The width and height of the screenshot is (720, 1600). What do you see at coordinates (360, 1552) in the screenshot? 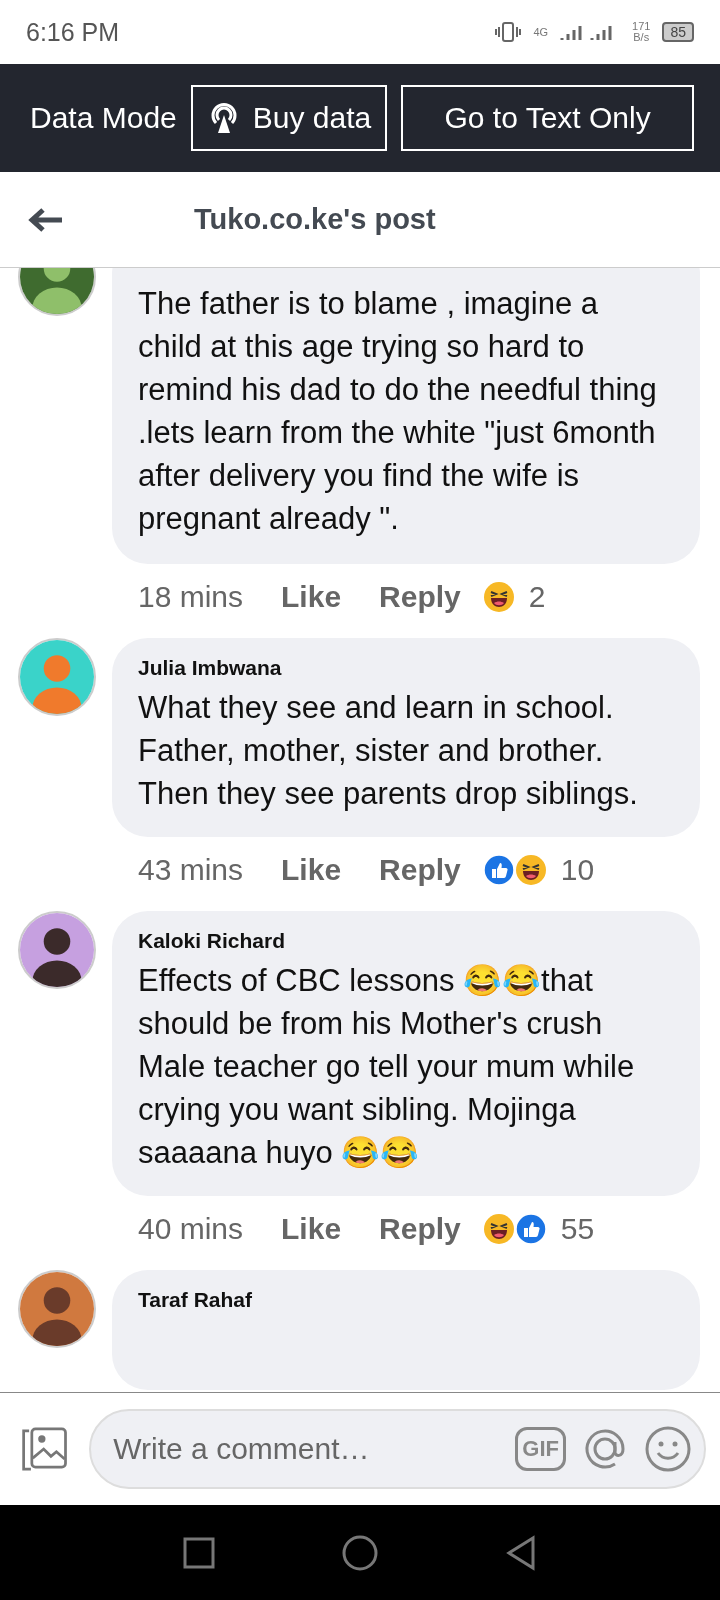
I see `home-icon` at bounding box center [360, 1552].